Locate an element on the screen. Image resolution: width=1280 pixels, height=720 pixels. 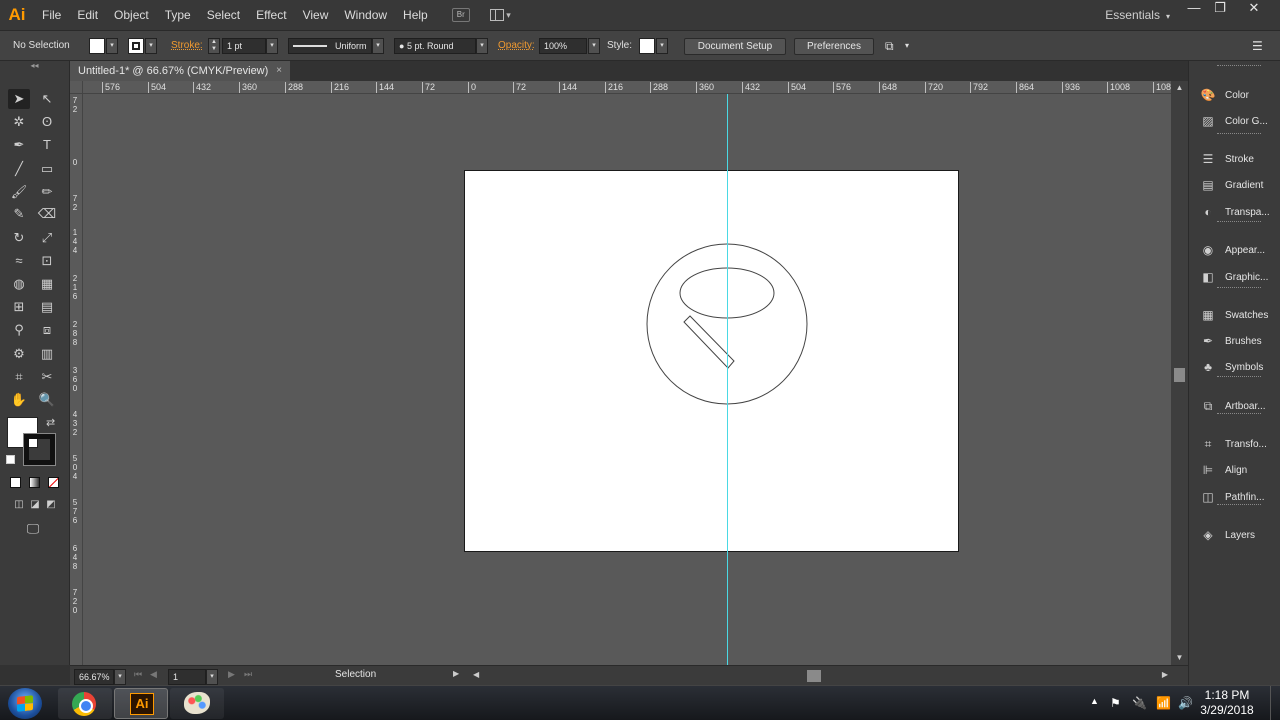
stroke-label: Stroke: is located at coordinates (187, 46).